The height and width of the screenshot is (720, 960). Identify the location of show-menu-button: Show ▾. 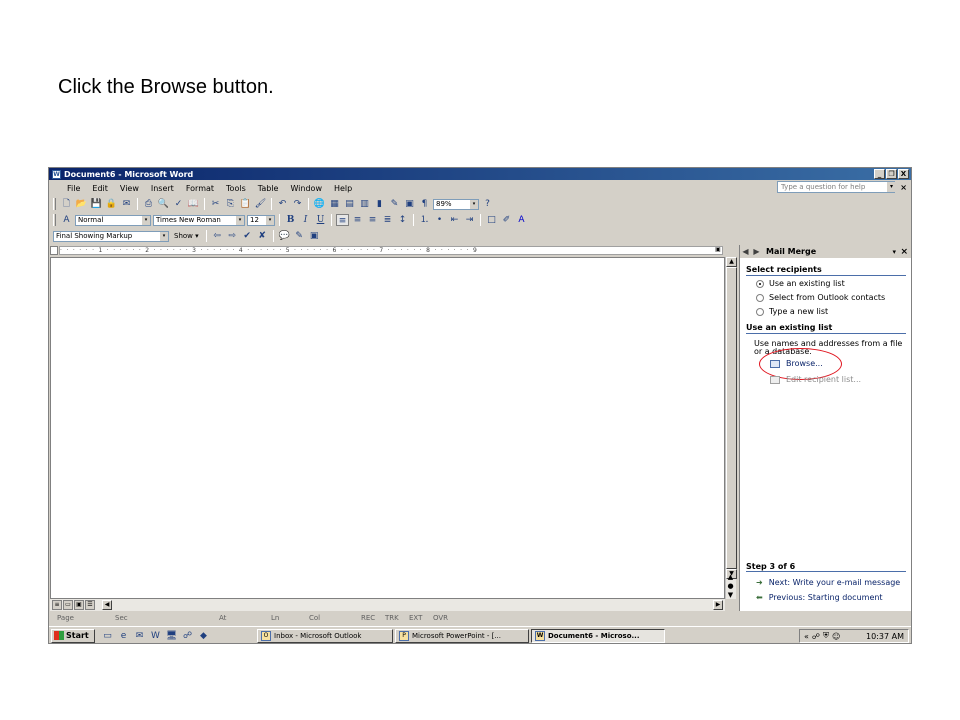
(186, 236).